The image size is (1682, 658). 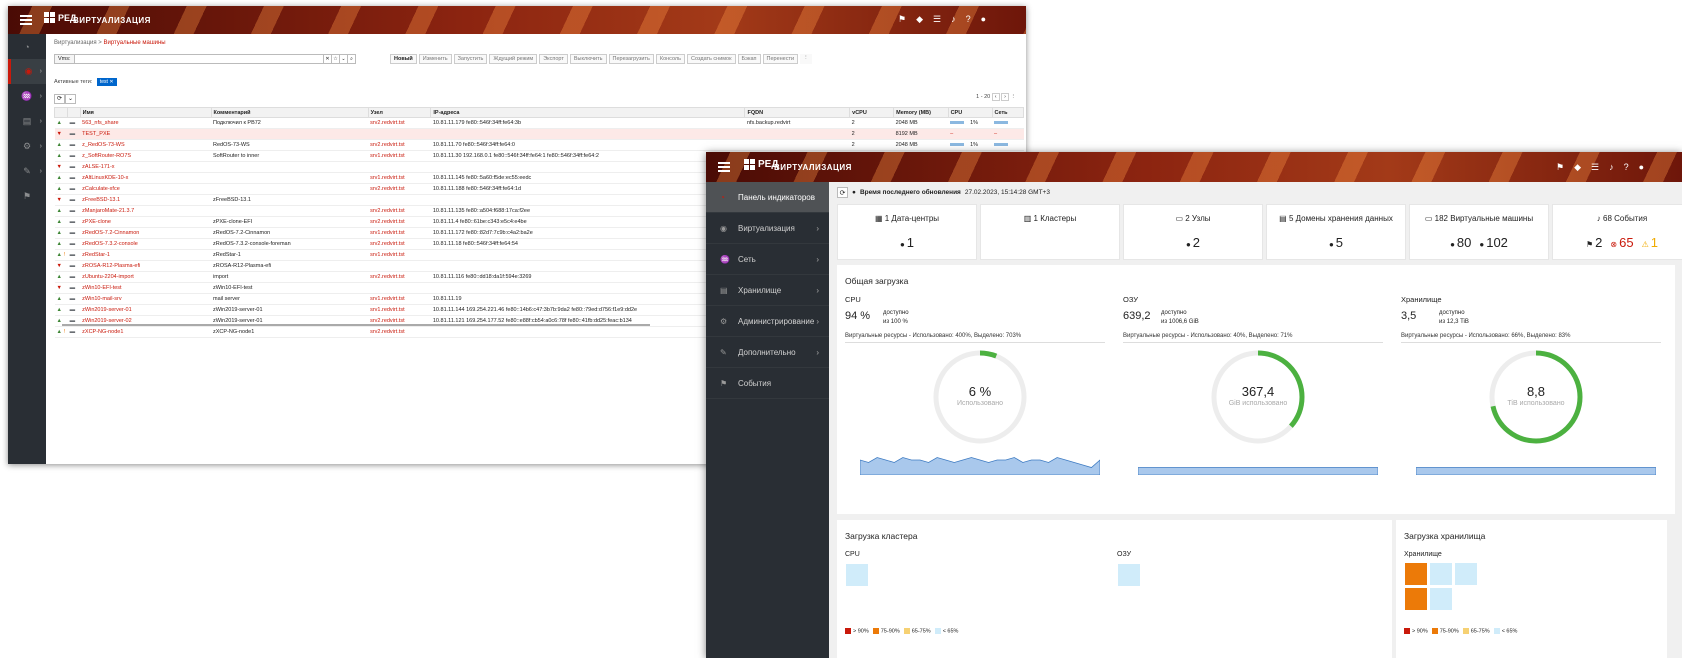 What do you see at coordinates (907, 232) in the screenshot?
I see `status-card: ▦ 1 Дата-центры ● 1` at bounding box center [907, 232].